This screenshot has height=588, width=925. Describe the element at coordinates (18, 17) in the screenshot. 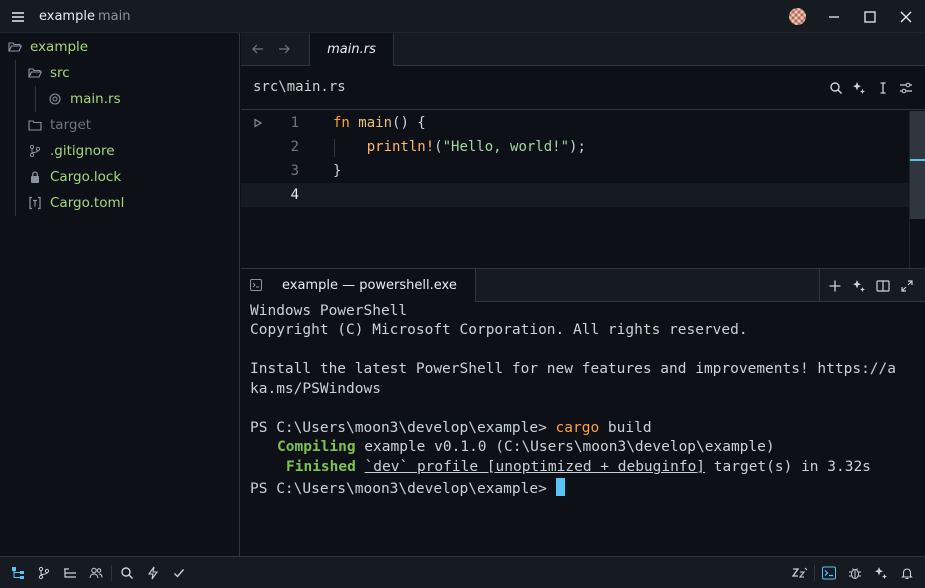

I see `hamburger-menu-icon` at that location.